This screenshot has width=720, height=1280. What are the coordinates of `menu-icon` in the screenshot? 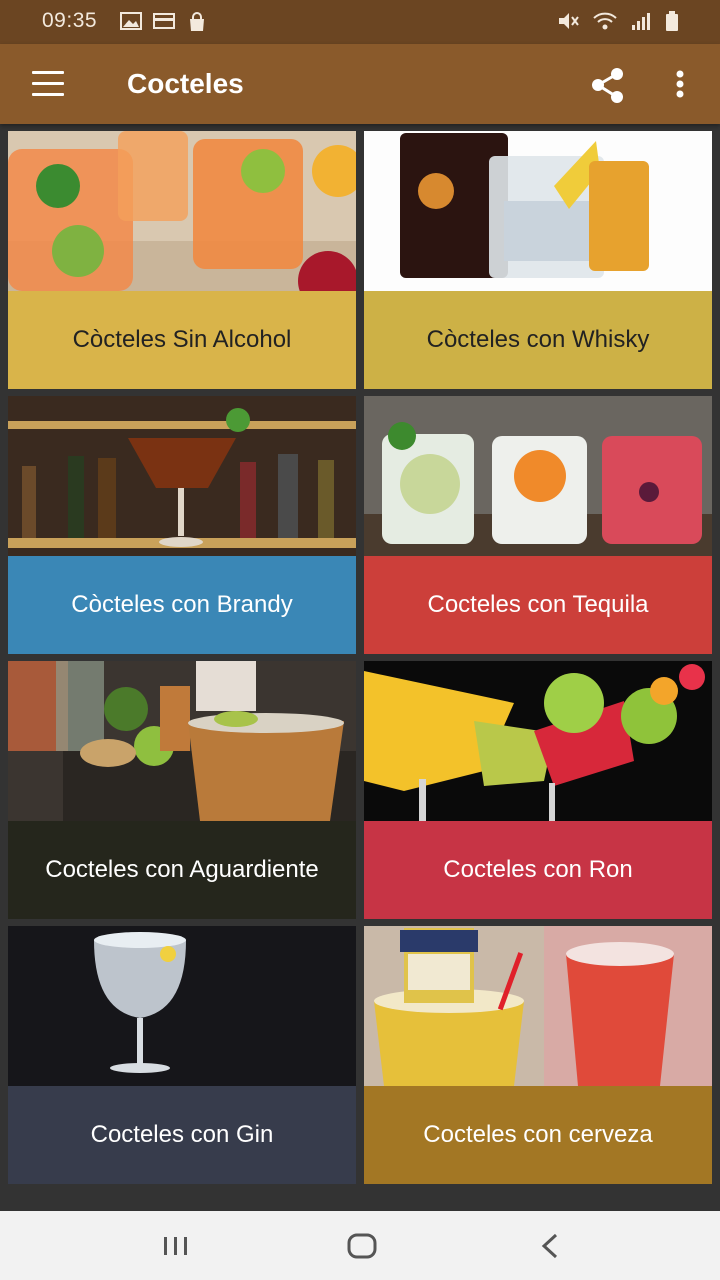 It's located at (48, 84).